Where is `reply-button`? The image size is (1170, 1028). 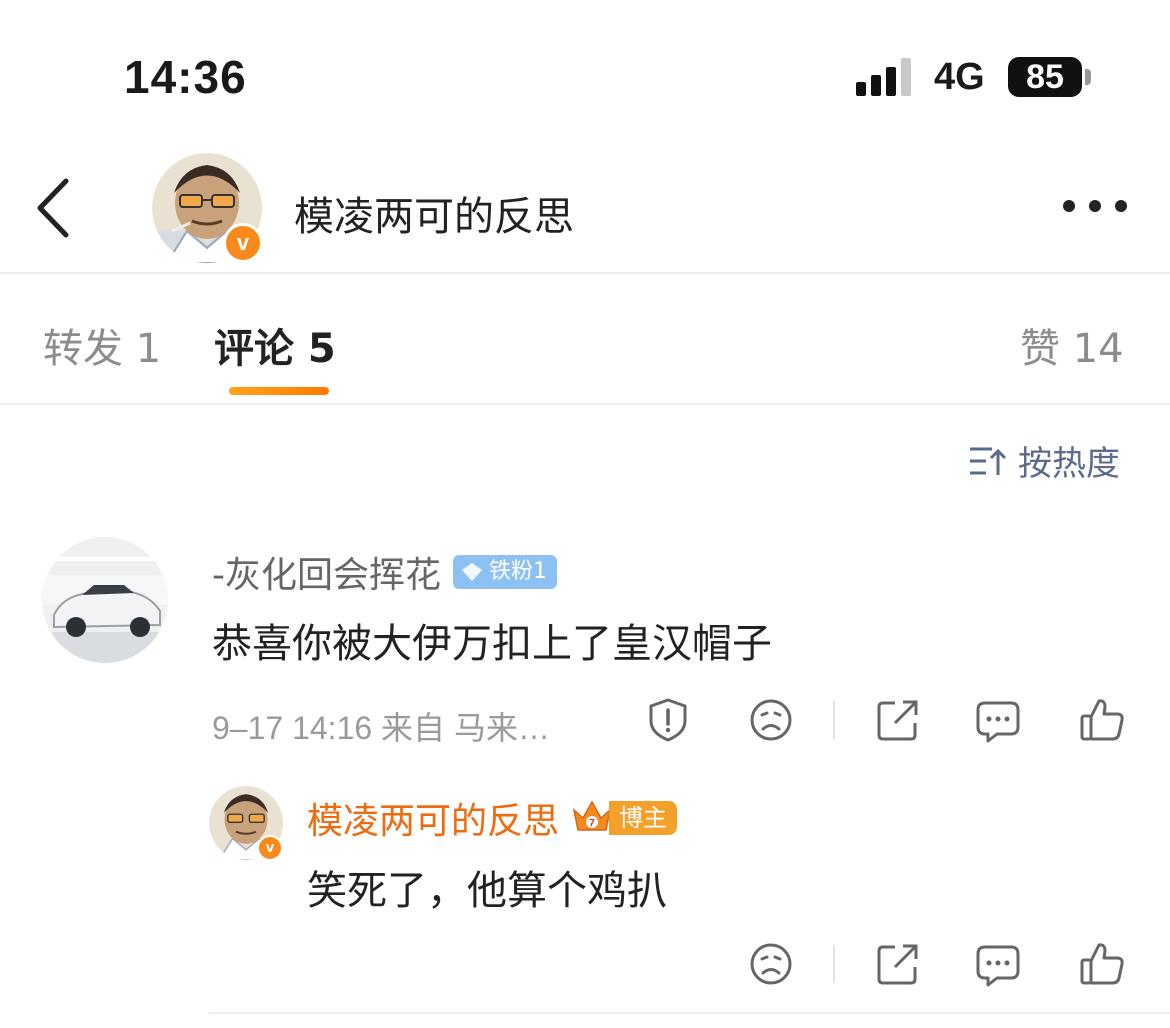
reply-button is located at coordinates (998, 720).